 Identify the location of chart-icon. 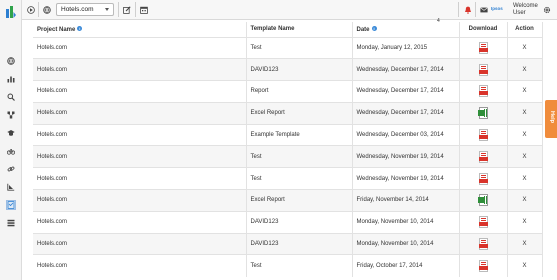
(11, 187).